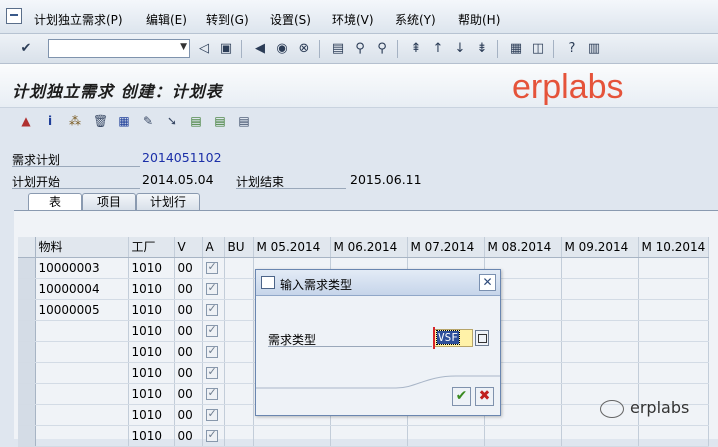 The height and width of the screenshot is (447, 718). Describe the element at coordinates (227, 19) in the screenshot. I see `menu-item-goto: 转到(G)` at that location.